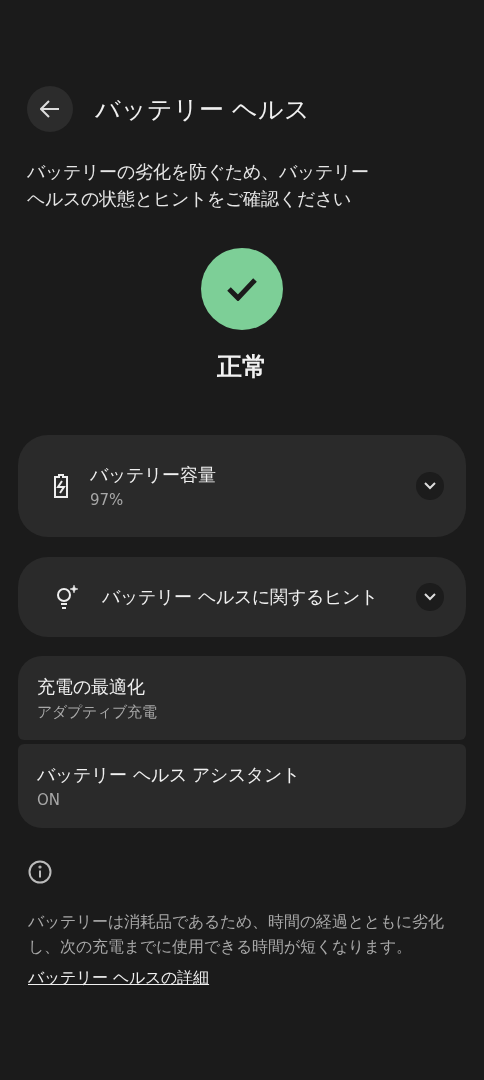  I want to click on setting-title: 充電の最適化, so click(91, 686).